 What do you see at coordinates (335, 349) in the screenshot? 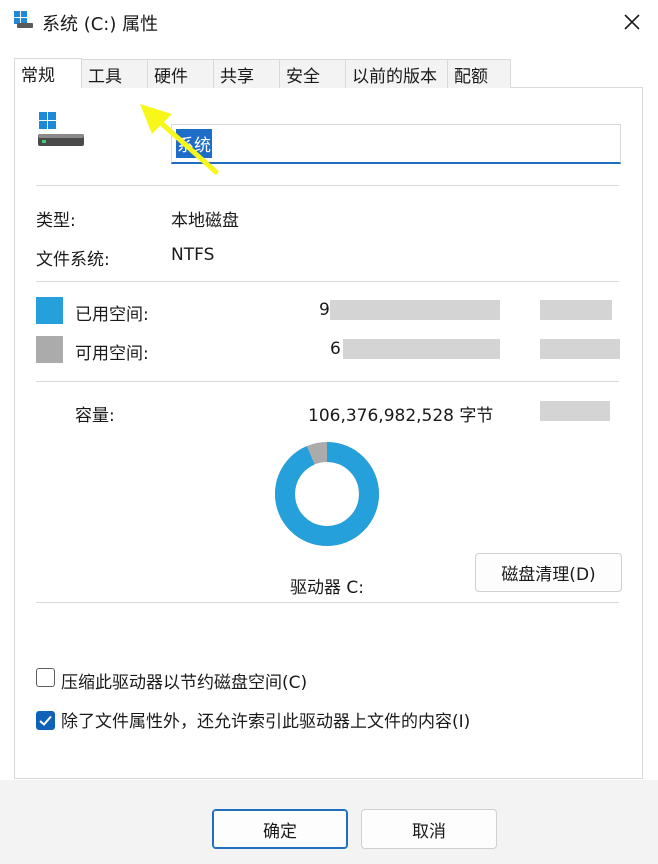
I see `free-space-bytes: 6` at bounding box center [335, 349].